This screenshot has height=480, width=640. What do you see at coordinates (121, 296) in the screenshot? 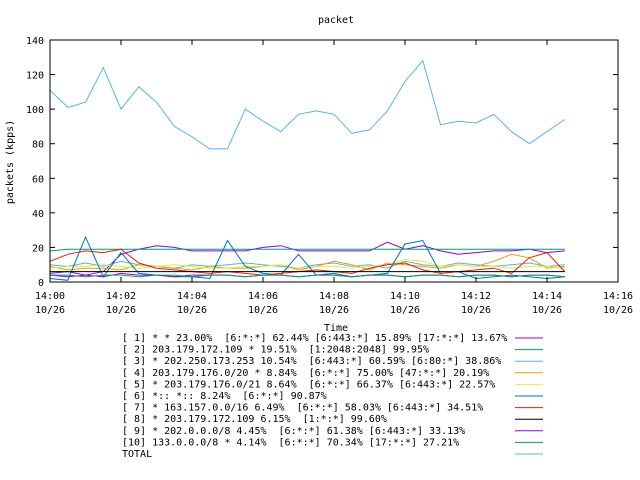
I see `x-tick-label-time: 14:02` at bounding box center [121, 296].